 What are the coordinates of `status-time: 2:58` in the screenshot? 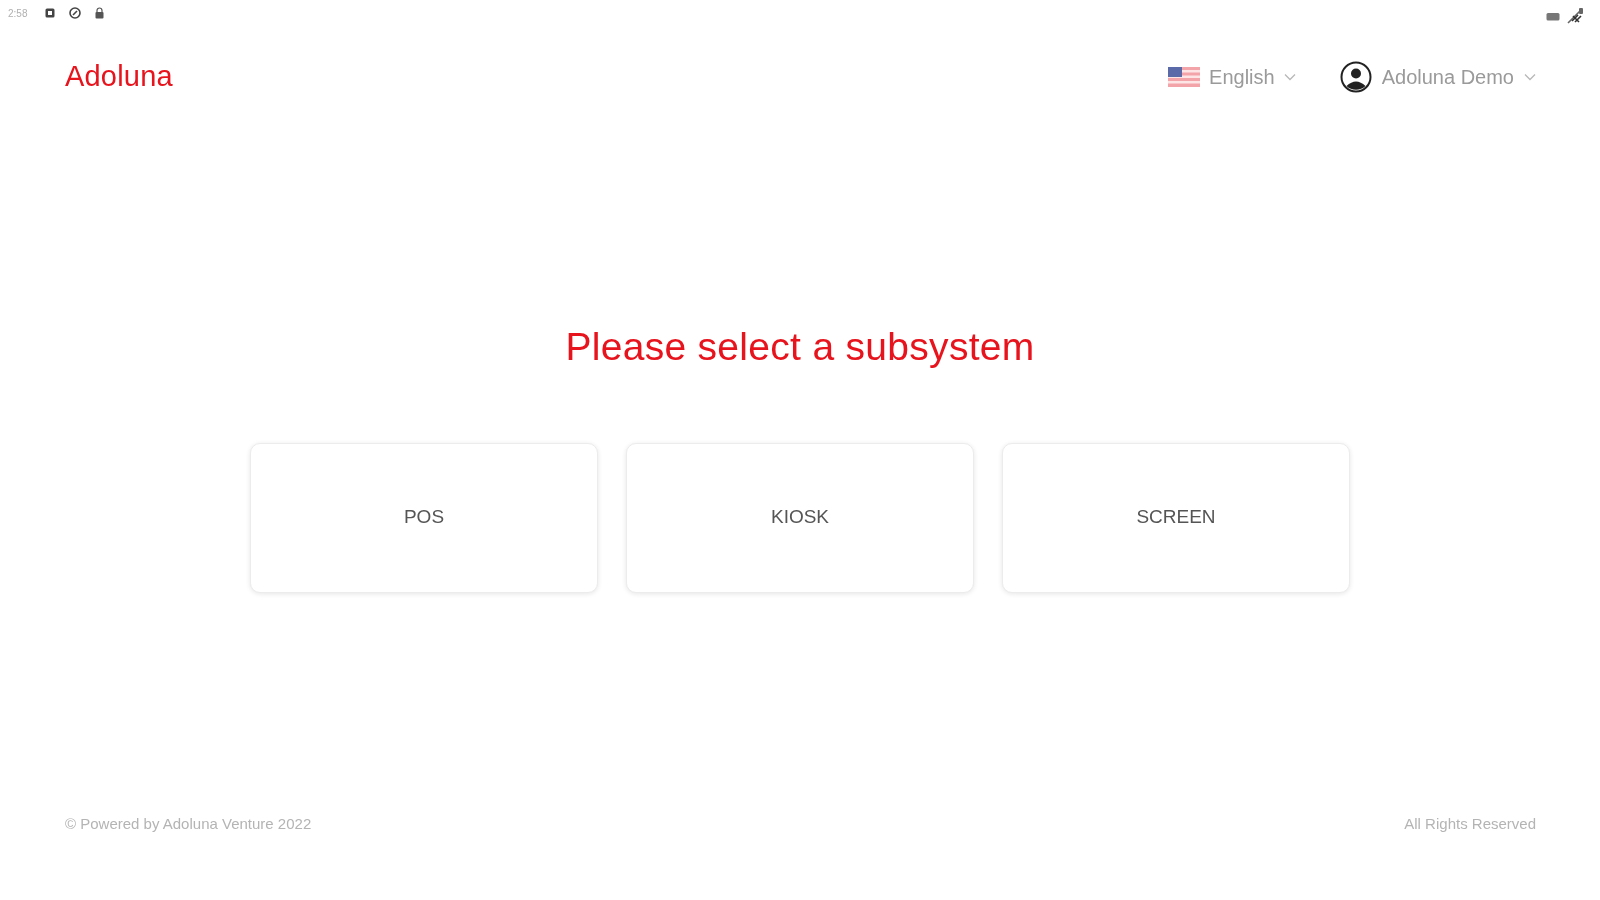 It's located at (18, 13).